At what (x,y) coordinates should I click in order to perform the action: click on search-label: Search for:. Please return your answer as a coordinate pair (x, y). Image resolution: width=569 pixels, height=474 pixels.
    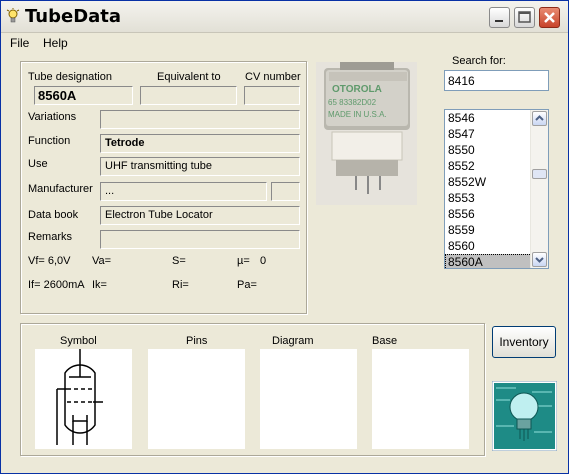
    Looking at the image, I should click on (479, 61).